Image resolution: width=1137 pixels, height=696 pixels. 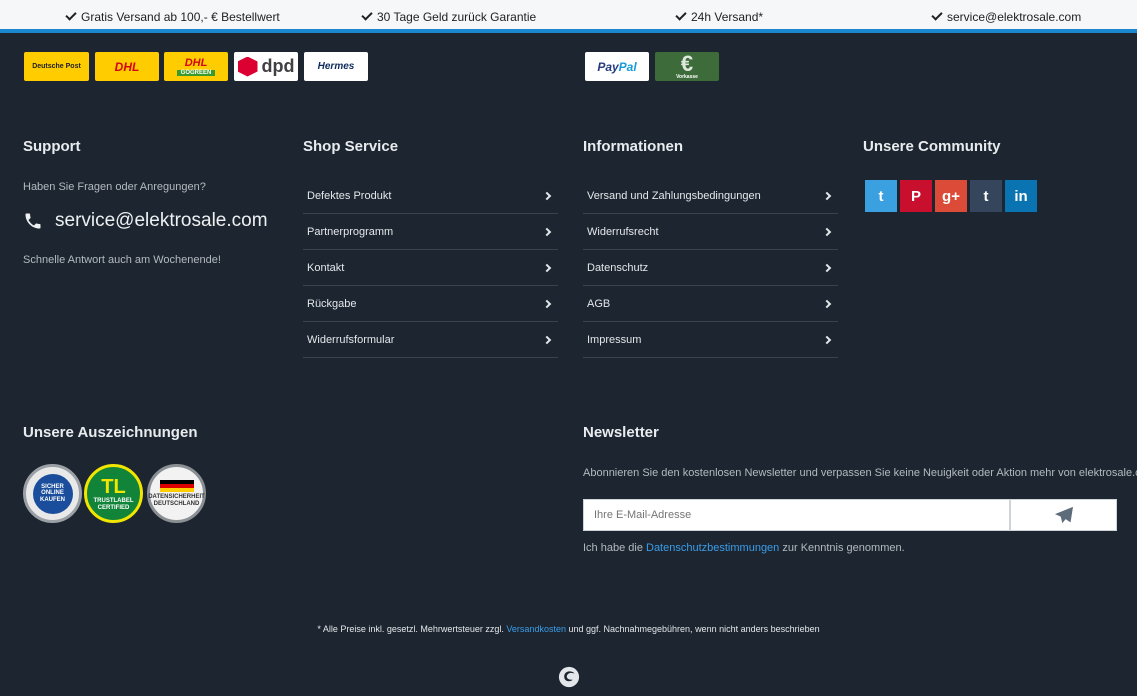 What do you see at coordinates (932, 146) in the screenshot?
I see `community-title: Unsere Community` at bounding box center [932, 146].